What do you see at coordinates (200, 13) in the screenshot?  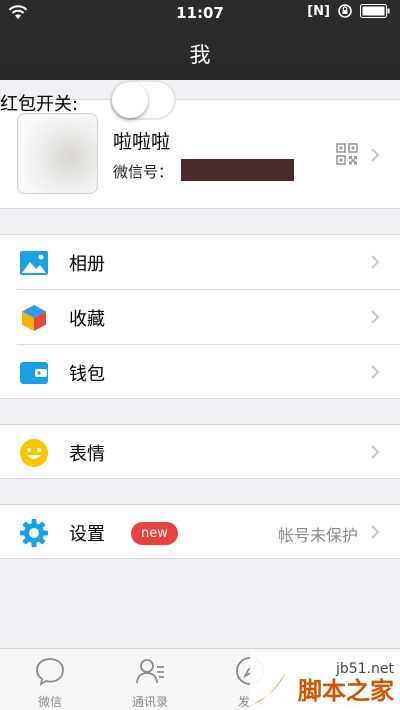 I see `status-bar: 11:07 [N]` at bounding box center [200, 13].